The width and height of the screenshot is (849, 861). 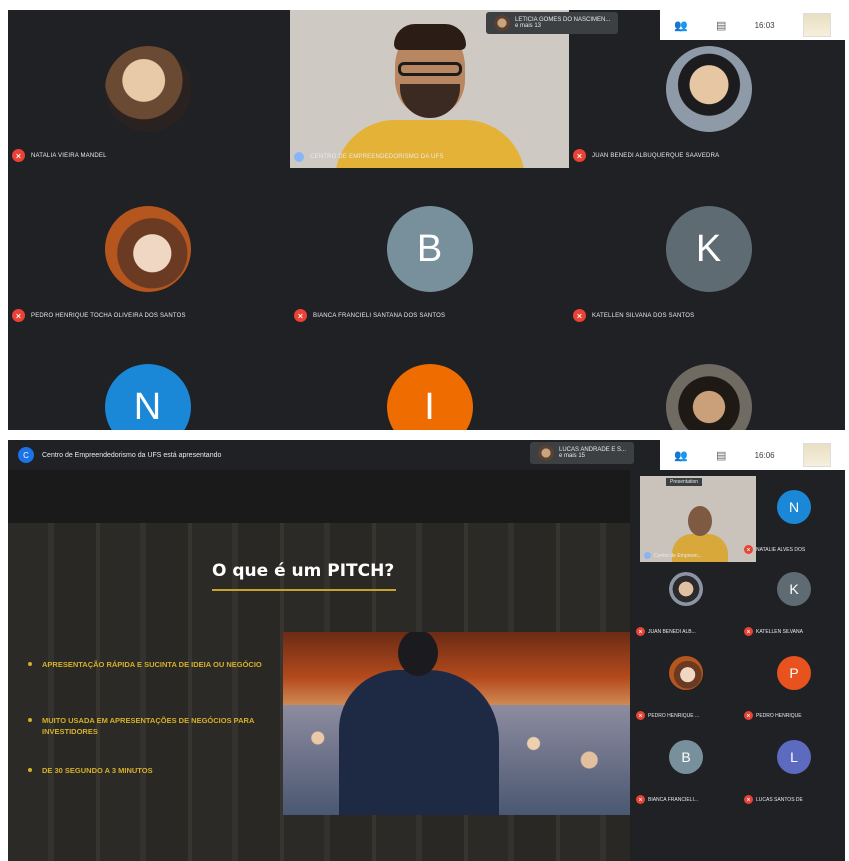 I want to click on clock: 16:06, so click(x=764, y=455).